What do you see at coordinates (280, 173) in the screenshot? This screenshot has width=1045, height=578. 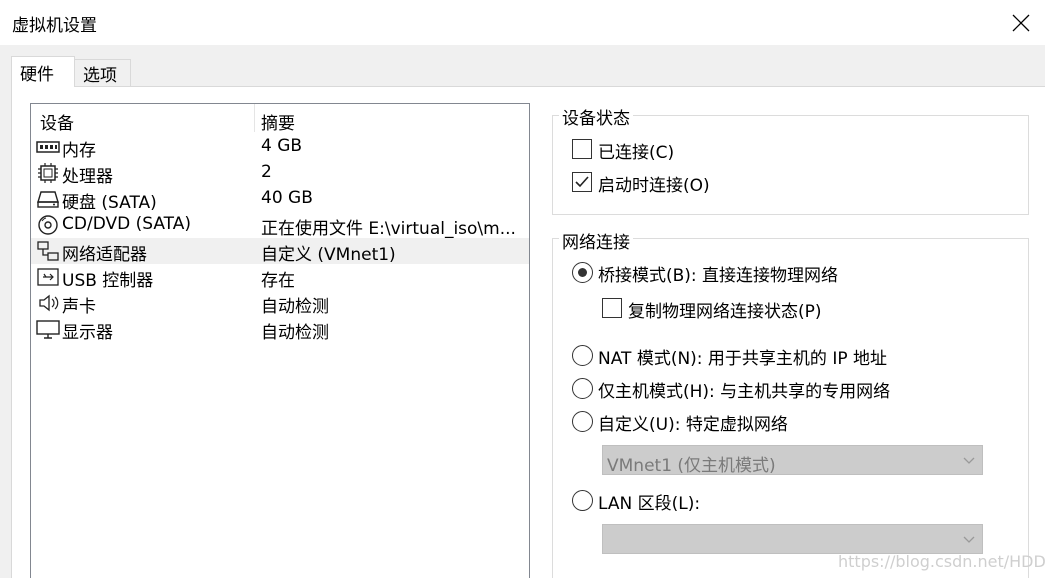 I see `device-row-processor: 处理器 2` at bounding box center [280, 173].